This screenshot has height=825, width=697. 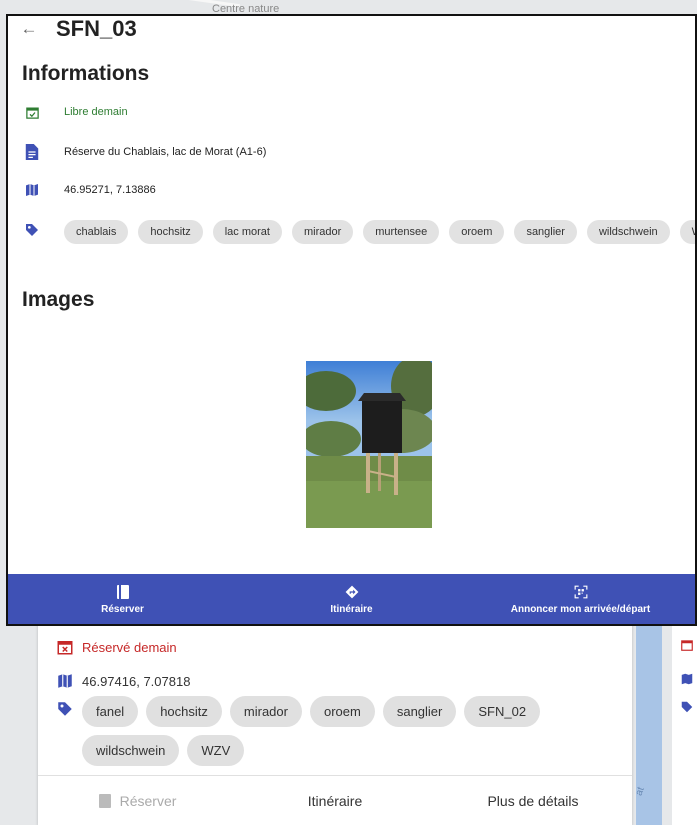 I want to click on qr-scan-icon, so click(x=580, y=592).